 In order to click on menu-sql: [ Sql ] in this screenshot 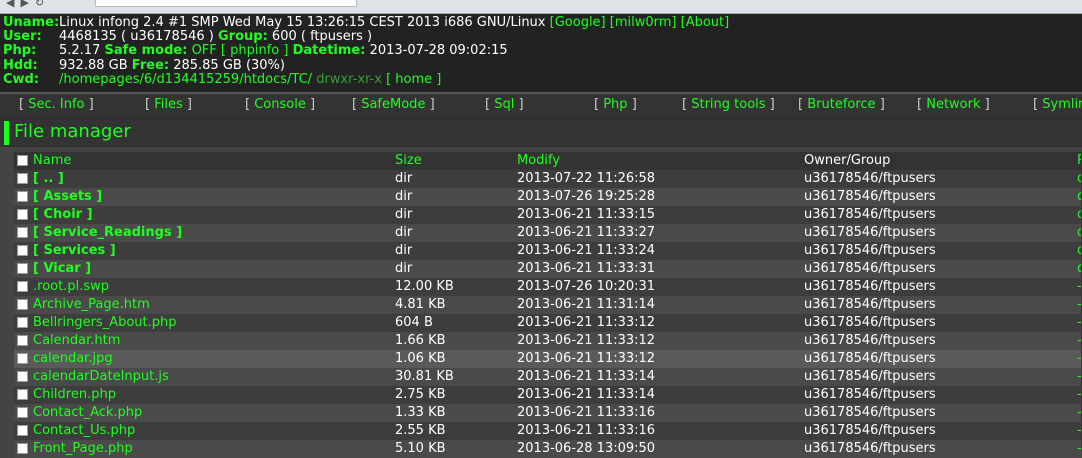, I will do `click(504, 104)`.